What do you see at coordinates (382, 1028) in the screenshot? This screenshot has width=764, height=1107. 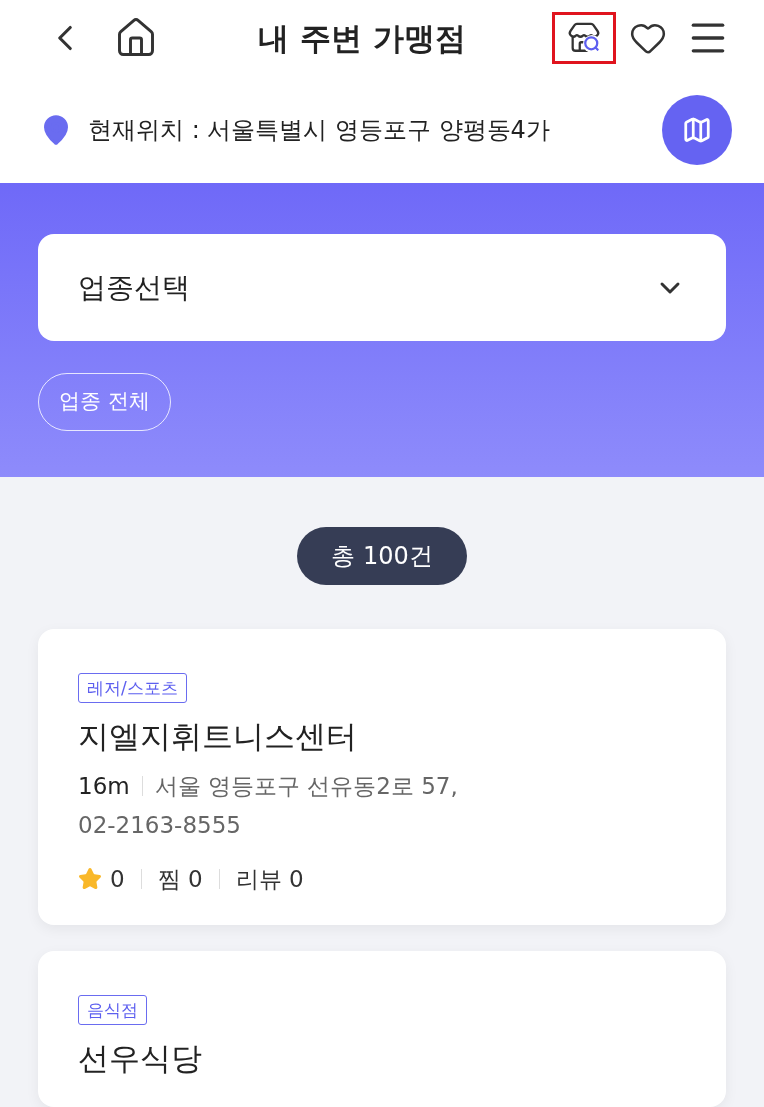 I see `store-card: 음식점 선우식당` at bounding box center [382, 1028].